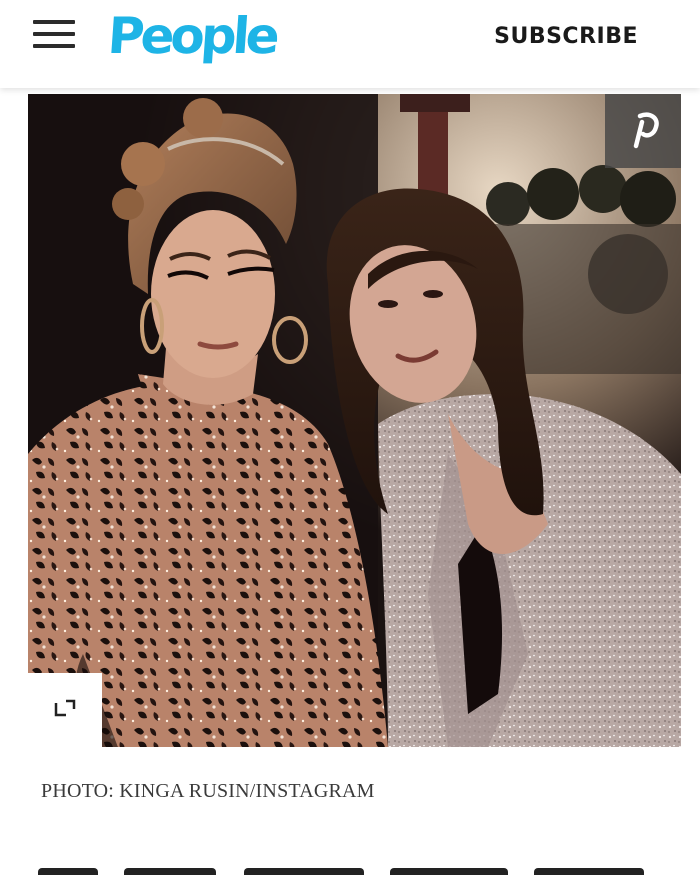 The width and height of the screenshot is (700, 875). I want to click on article-text-cutoff, so click(353, 866).